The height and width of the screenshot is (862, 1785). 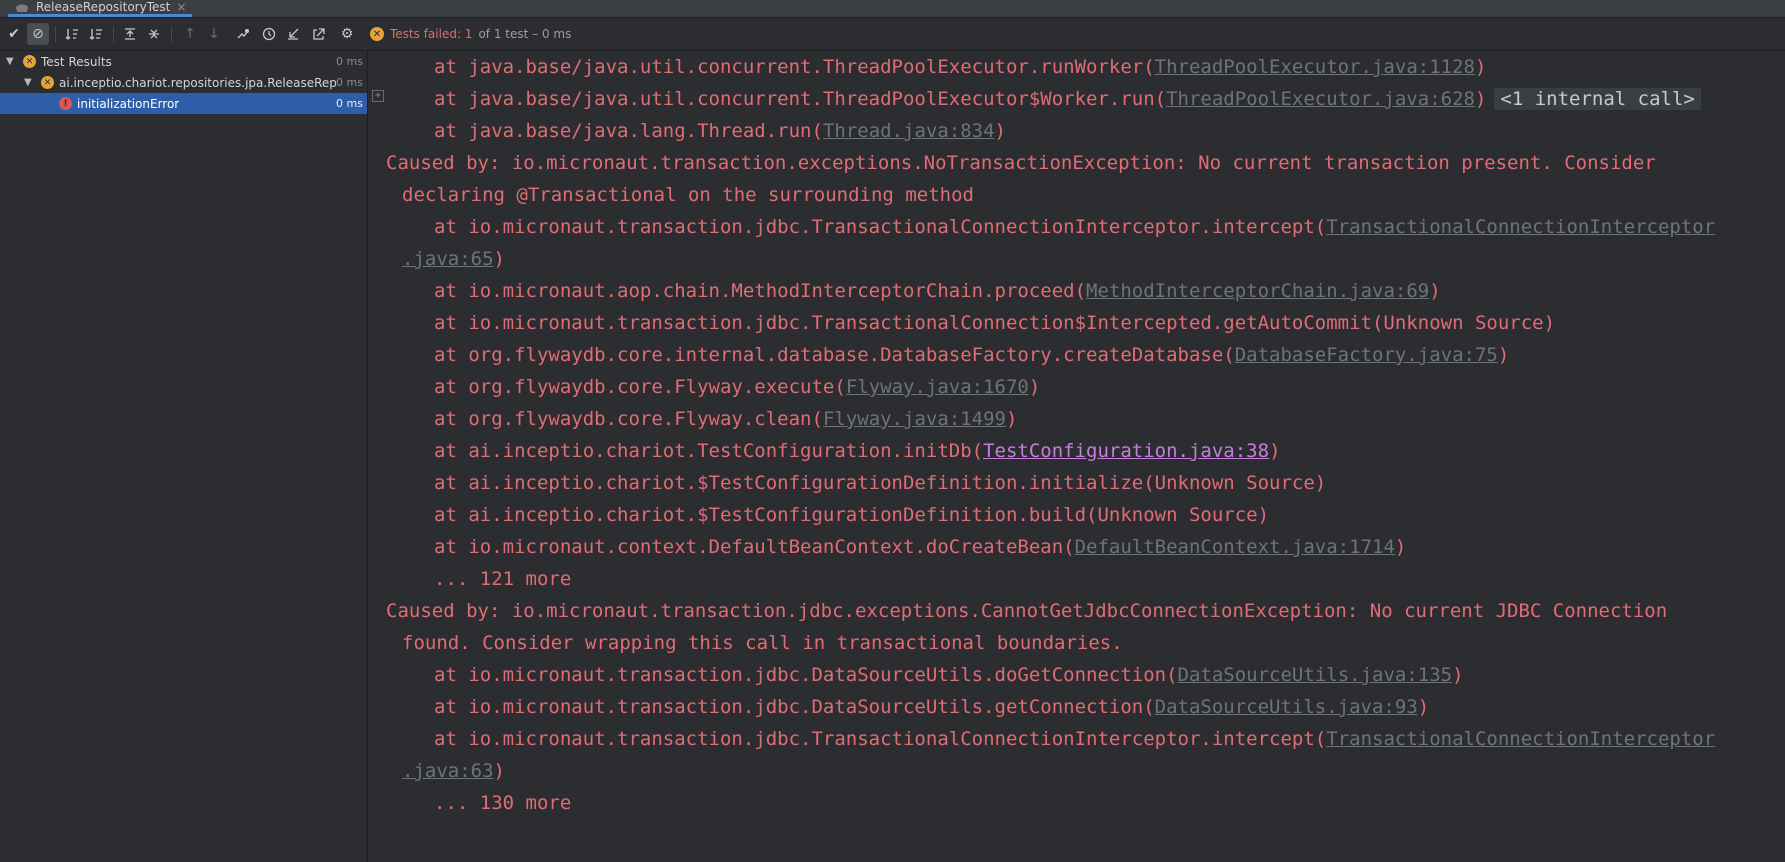 I want to click on internal-calls-folded: <1 internal call>, so click(x=1597, y=99).